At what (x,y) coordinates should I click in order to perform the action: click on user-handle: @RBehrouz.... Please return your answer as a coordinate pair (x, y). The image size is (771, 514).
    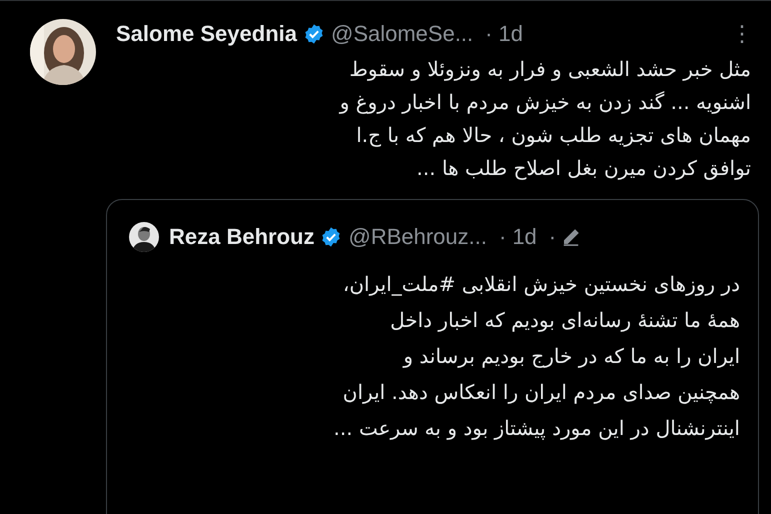
    Looking at the image, I should click on (417, 237).